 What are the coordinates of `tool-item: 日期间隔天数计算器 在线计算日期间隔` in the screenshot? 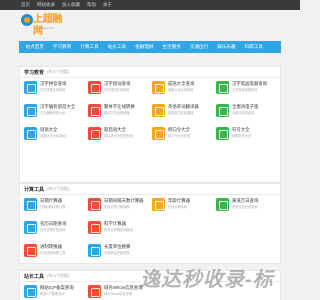 It's located at (118, 206).